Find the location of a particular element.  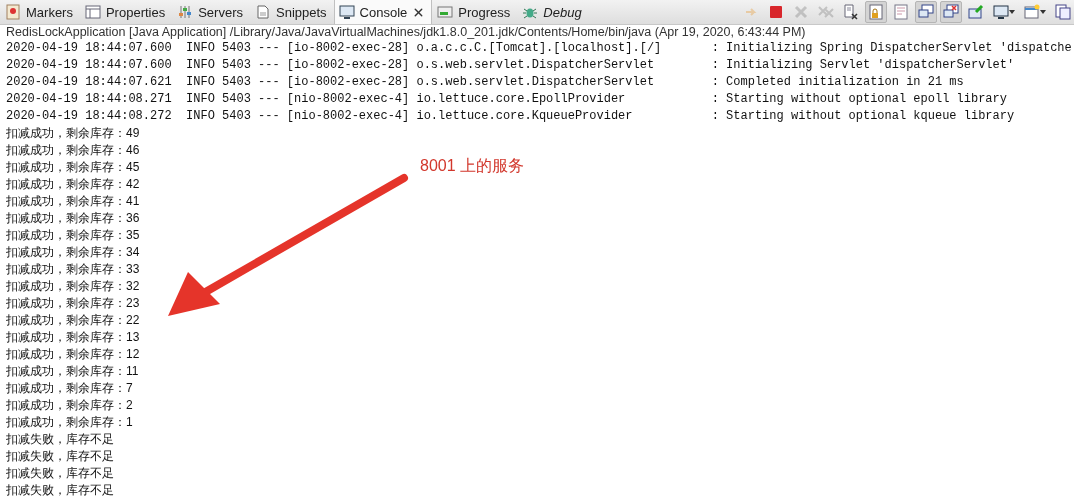

clear-document-icon is located at coordinates (851, 12).